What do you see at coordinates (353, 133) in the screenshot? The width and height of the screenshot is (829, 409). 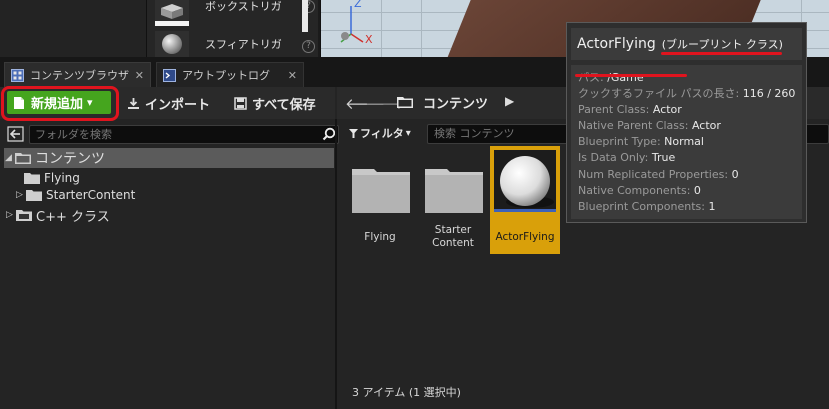 I see `filter-icon` at bounding box center [353, 133].